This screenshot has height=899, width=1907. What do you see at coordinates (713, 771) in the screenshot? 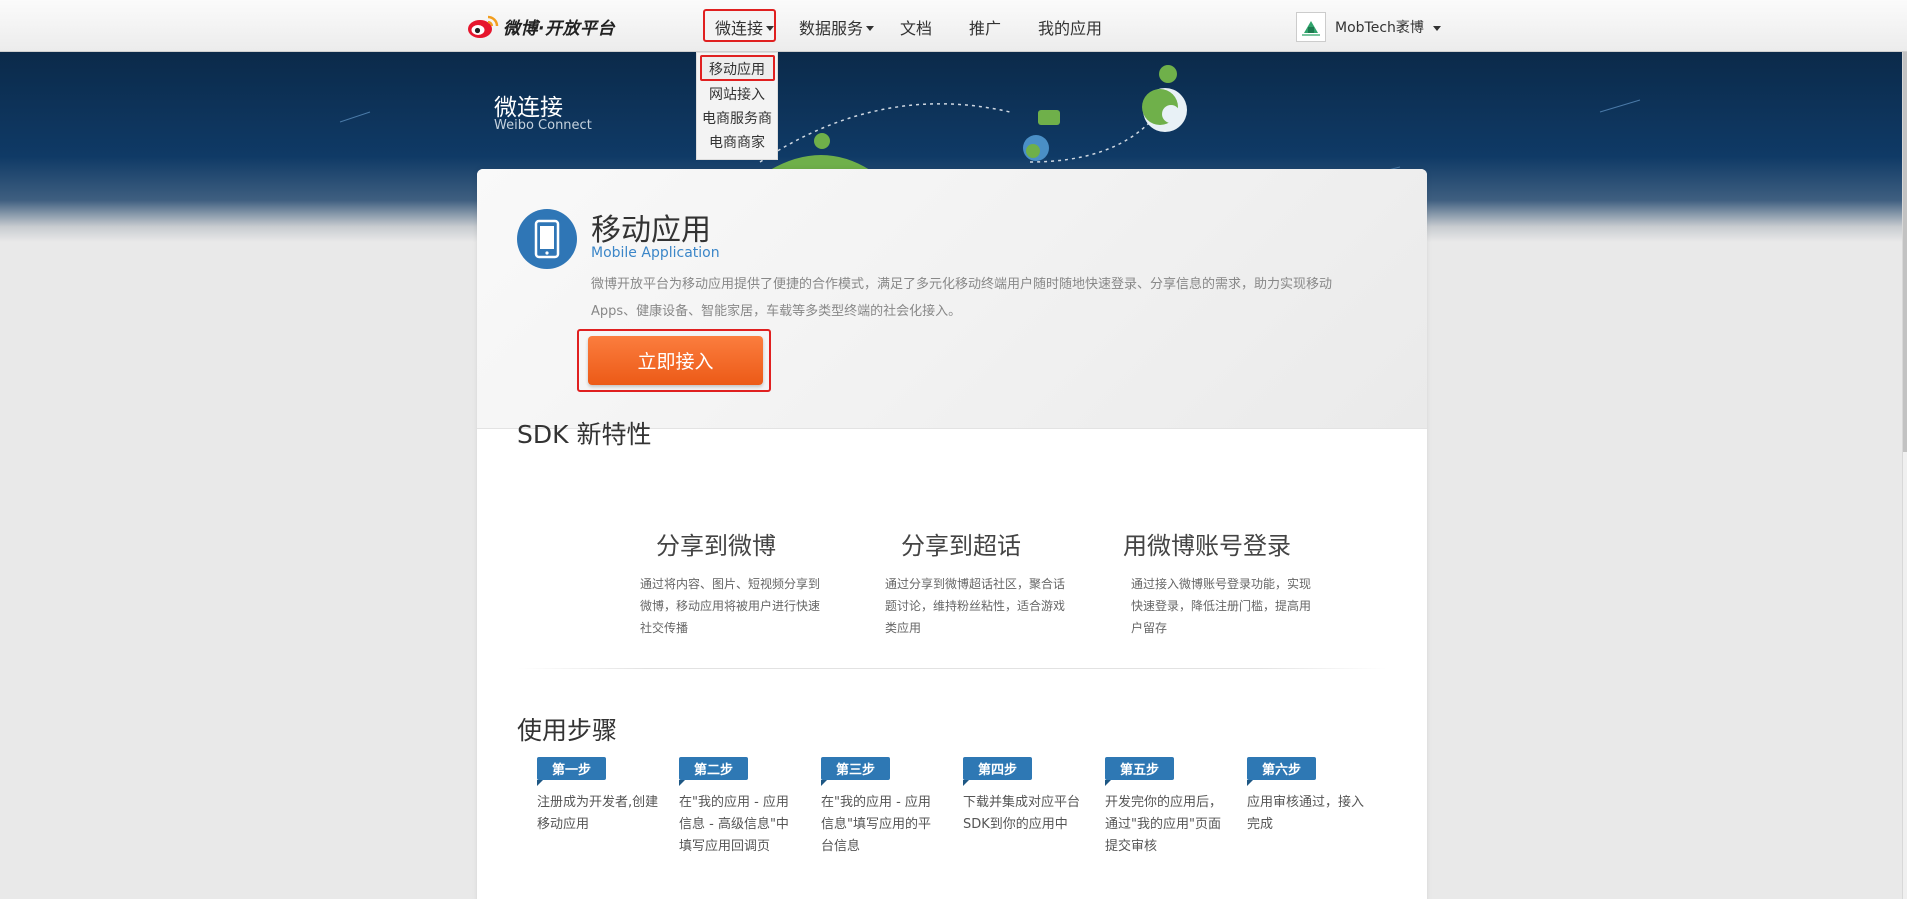
I see `step-tag: 第二步` at bounding box center [713, 771].